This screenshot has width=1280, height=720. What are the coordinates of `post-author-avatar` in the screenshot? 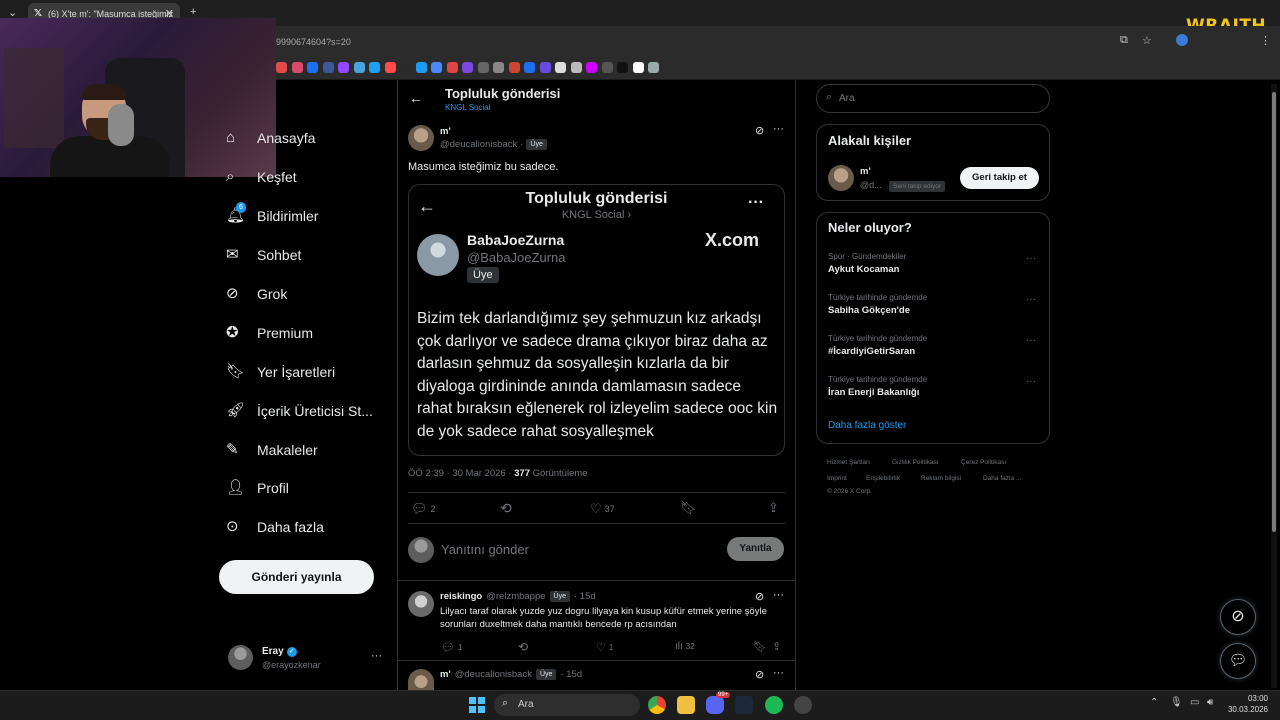 It's located at (421, 138).